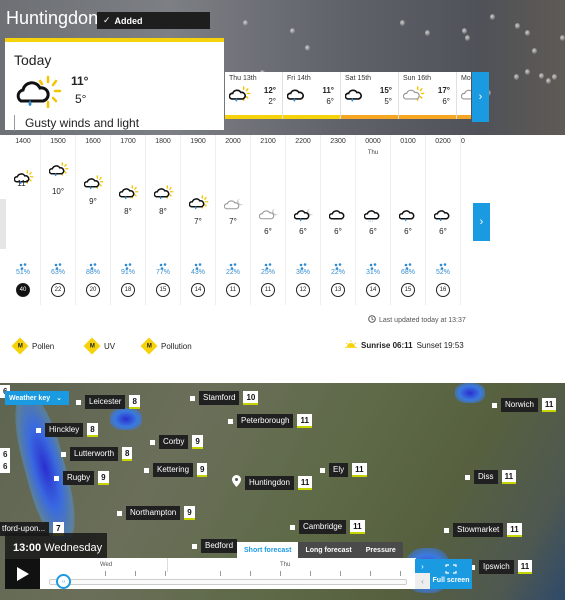 The image size is (565, 600). Describe the element at coordinates (23, 290) in the screenshot. I see `wind-speed: 40` at that location.